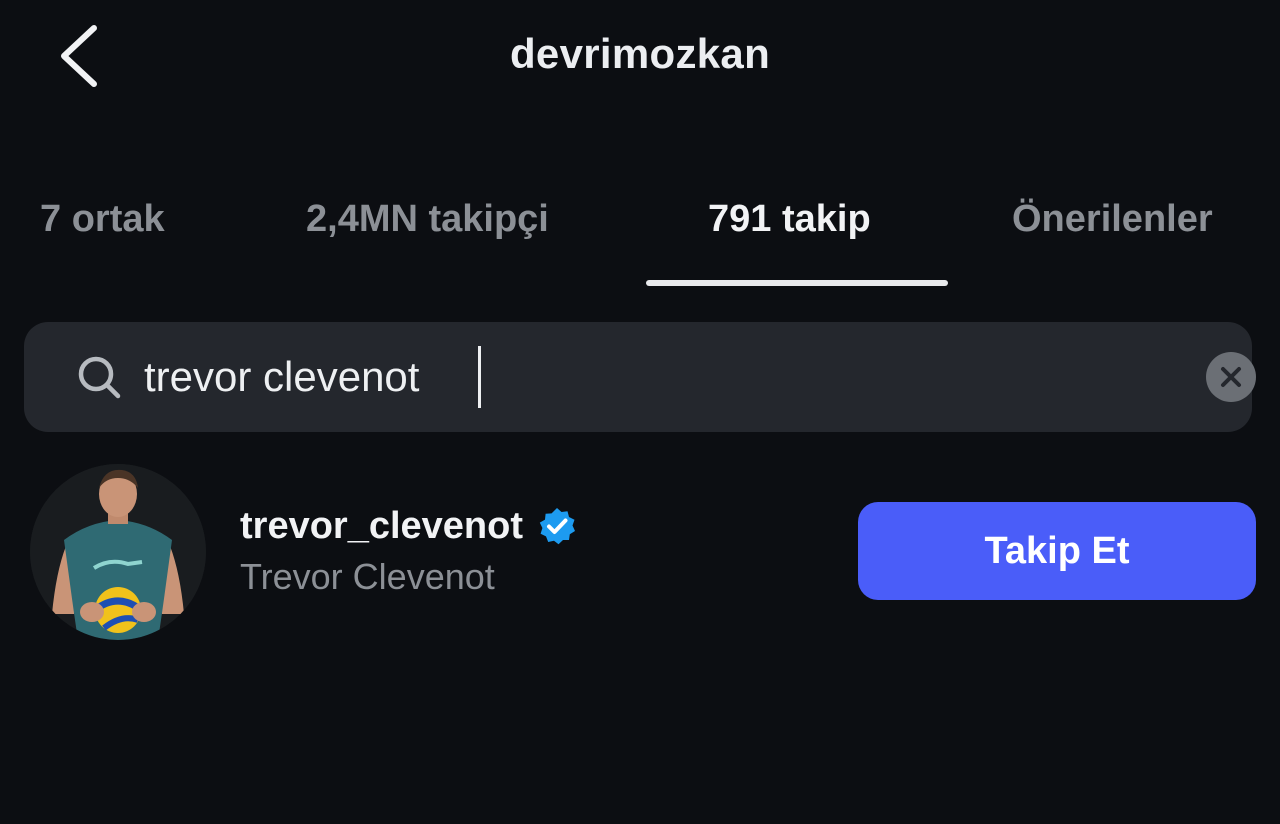 The width and height of the screenshot is (1280, 824). I want to click on tab-followers: 2,4MN takipçi, so click(427, 219).